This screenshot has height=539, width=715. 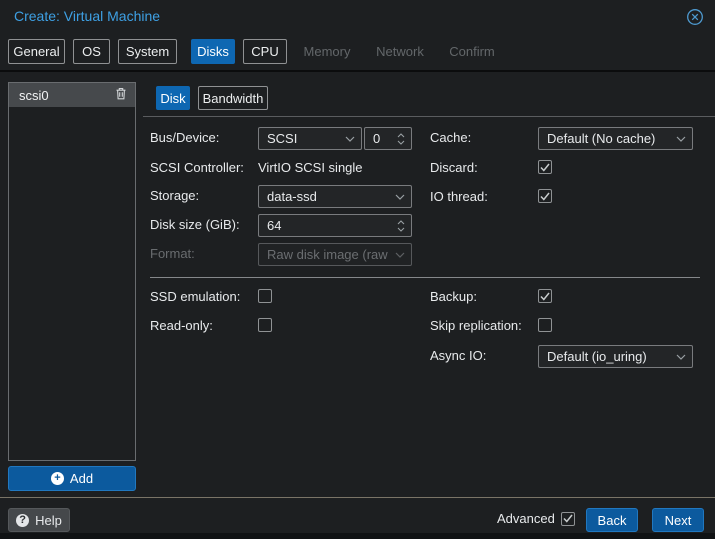 What do you see at coordinates (425, 277) in the screenshot?
I see `section-divider` at bounding box center [425, 277].